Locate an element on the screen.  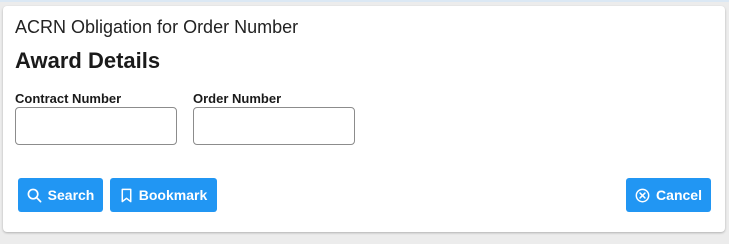
page-title: Award Details is located at coordinates (88, 60).